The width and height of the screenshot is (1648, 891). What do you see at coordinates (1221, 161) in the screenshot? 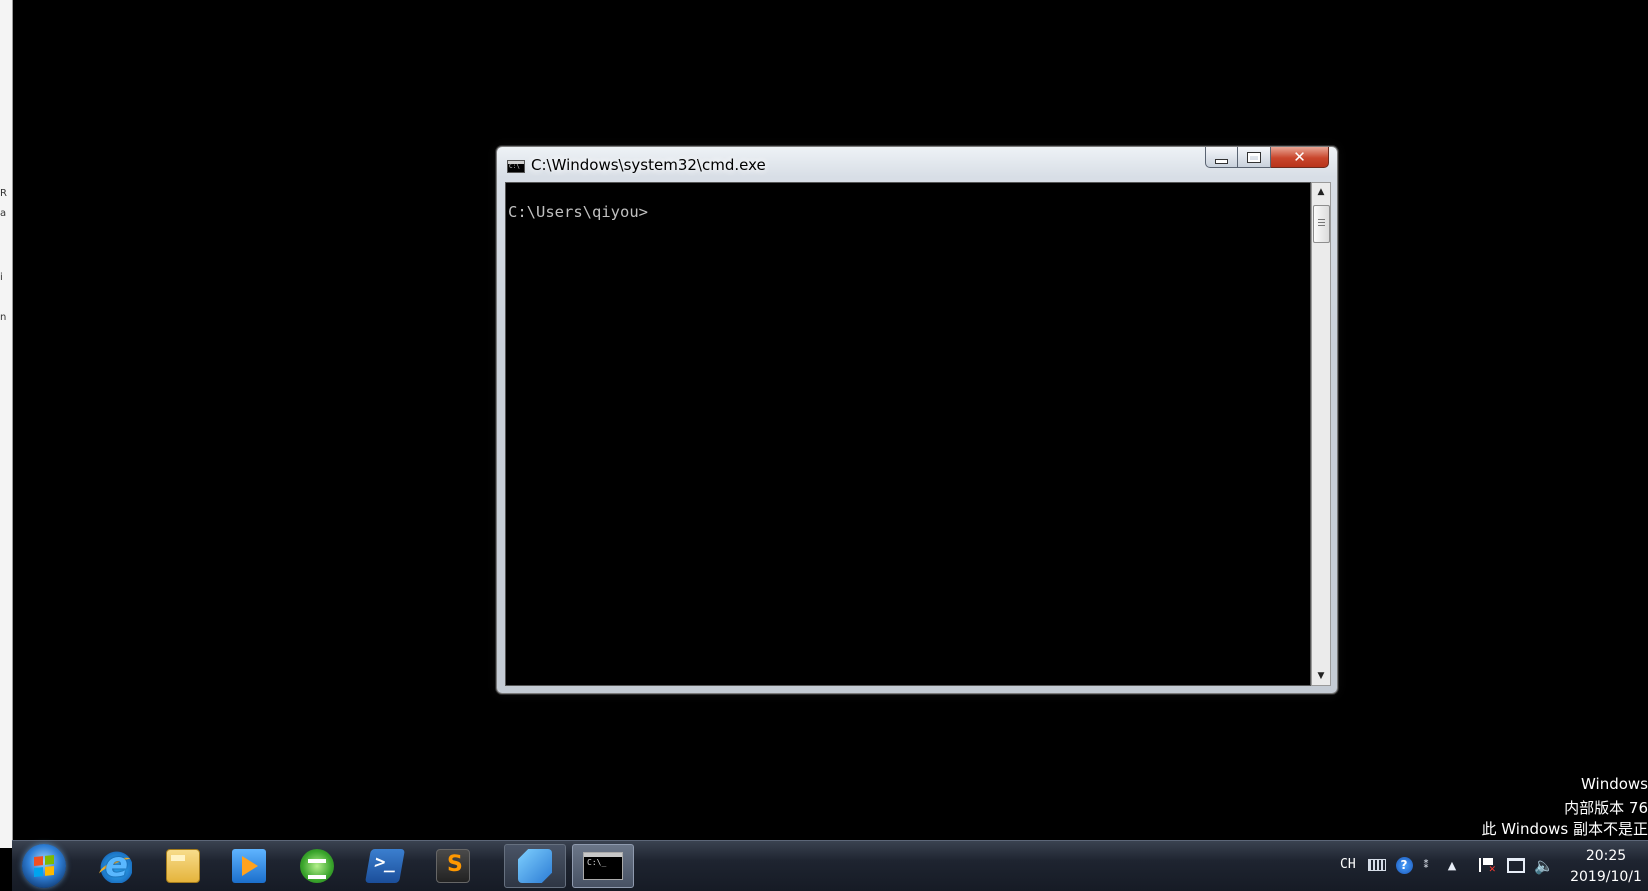
I see `minimize-icon` at bounding box center [1221, 161].